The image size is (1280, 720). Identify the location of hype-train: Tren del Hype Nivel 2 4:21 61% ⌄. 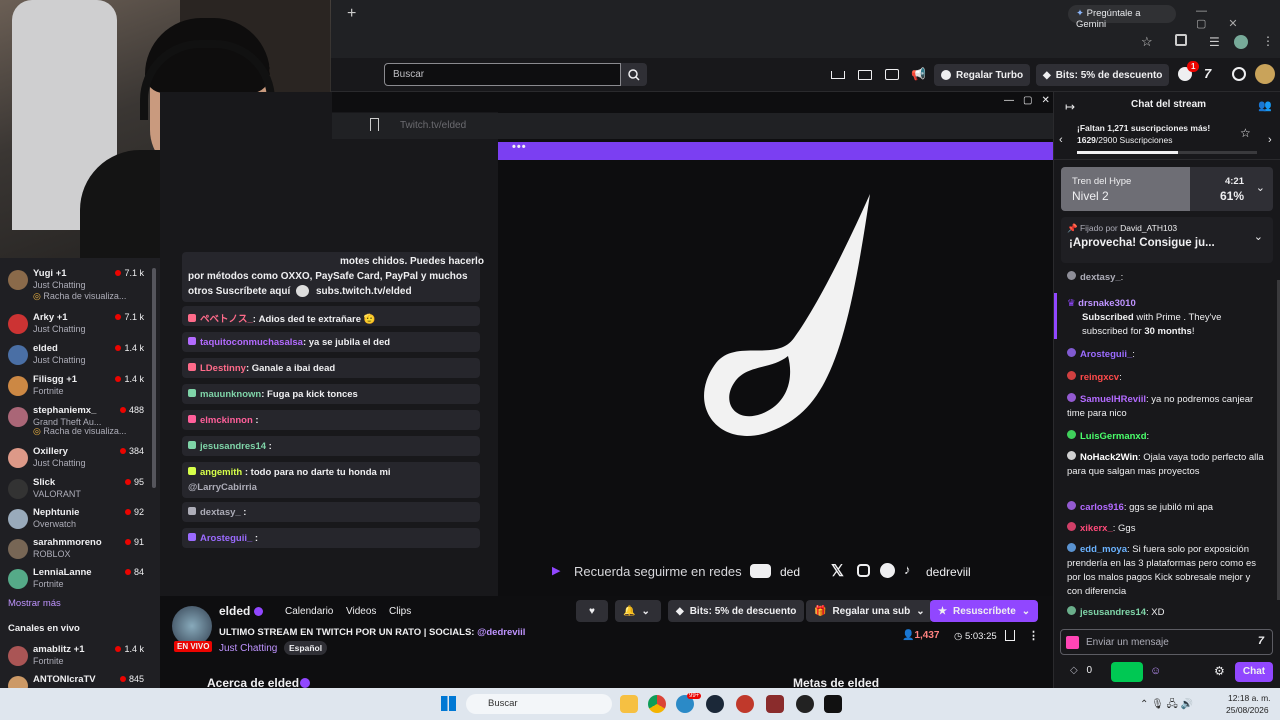
(1167, 189).